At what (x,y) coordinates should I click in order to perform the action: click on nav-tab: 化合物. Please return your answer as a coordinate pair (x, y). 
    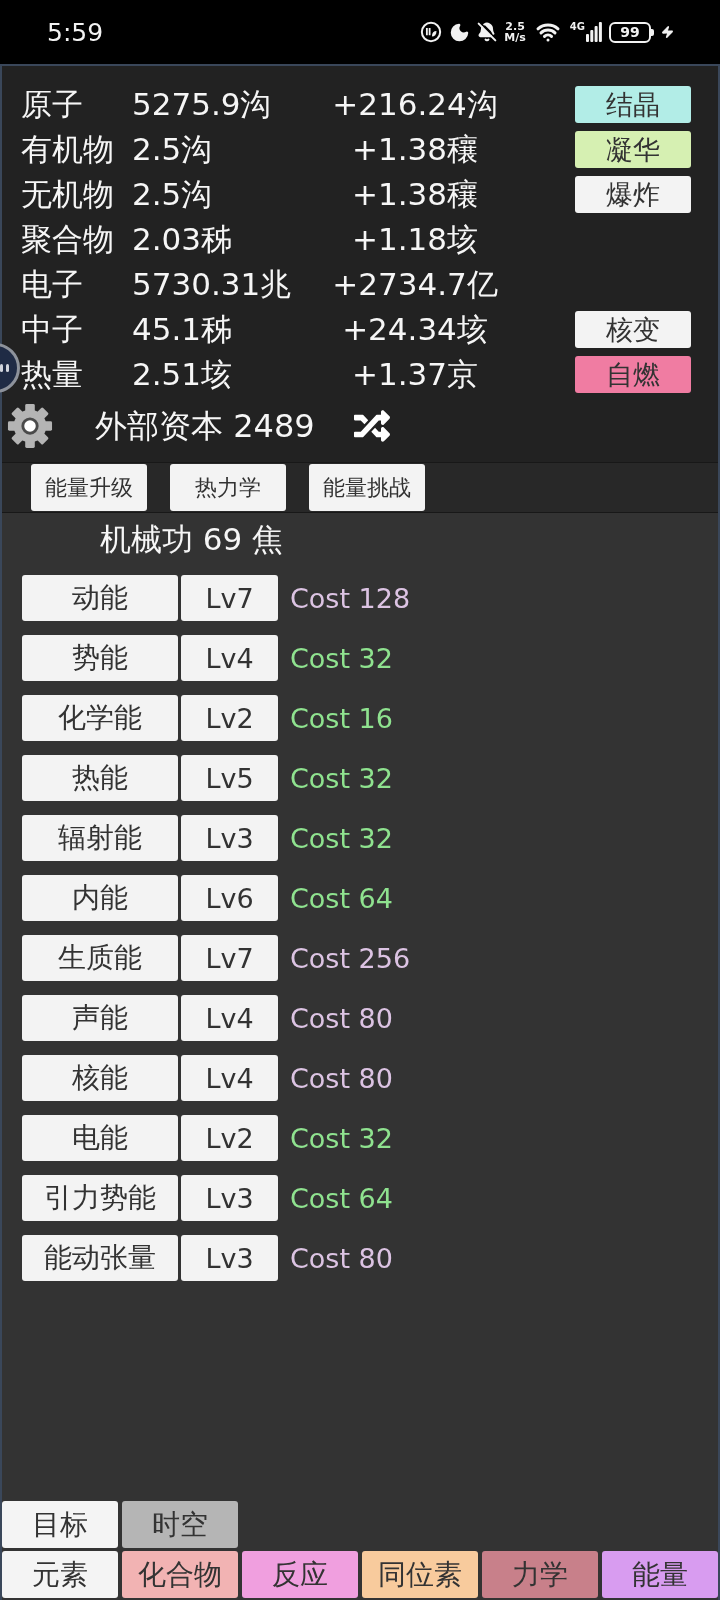
    Looking at the image, I should click on (180, 1574).